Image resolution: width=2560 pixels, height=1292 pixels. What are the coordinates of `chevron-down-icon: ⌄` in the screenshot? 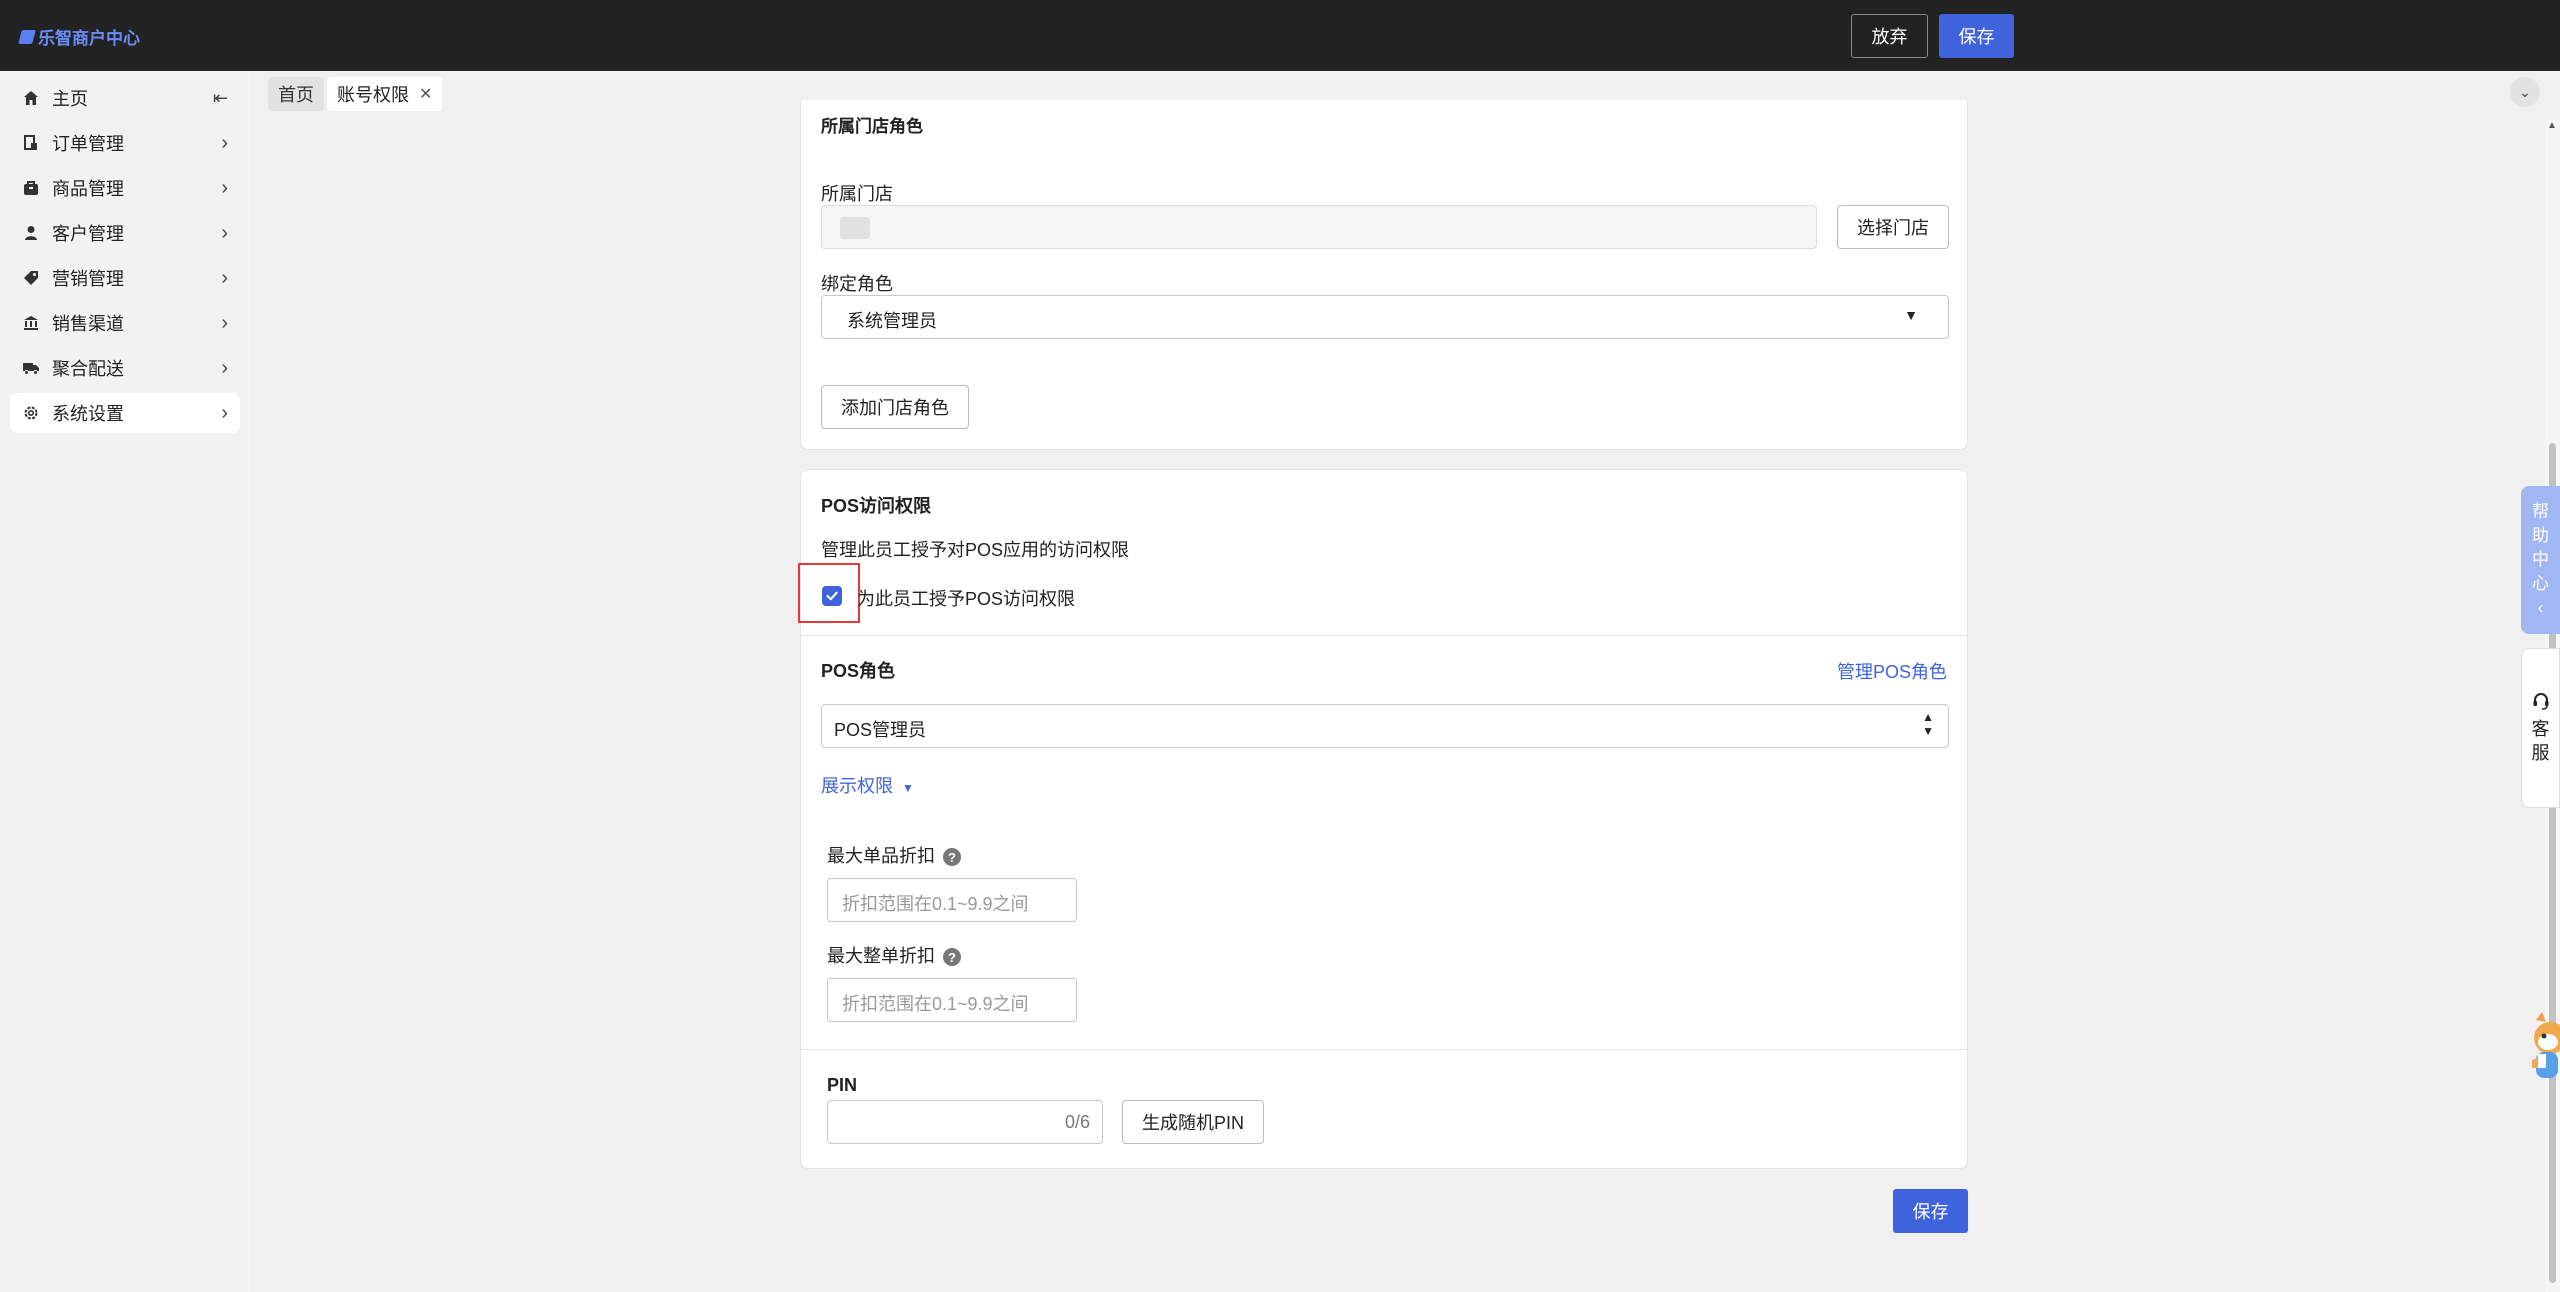 It's located at (2525, 91).